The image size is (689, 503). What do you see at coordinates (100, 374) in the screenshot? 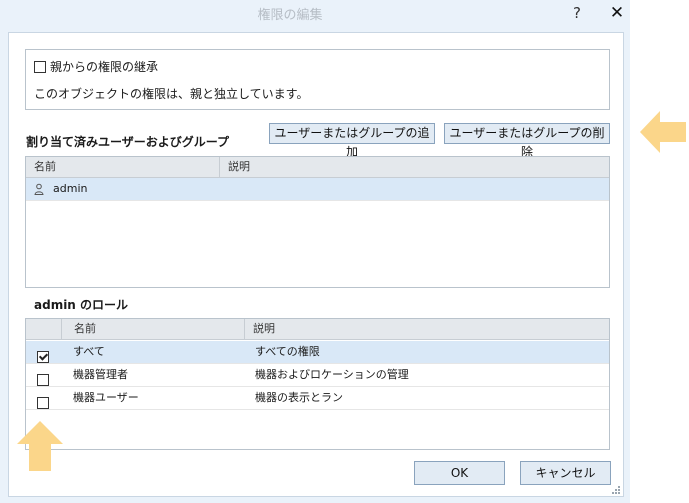
I see `role-name: 機器管理者` at bounding box center [100, 374].